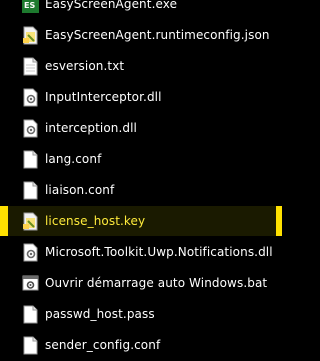 The height and width of the screenshot is (361, 320). I want to click on file-name: sender_config.conf, so click(103, 345).